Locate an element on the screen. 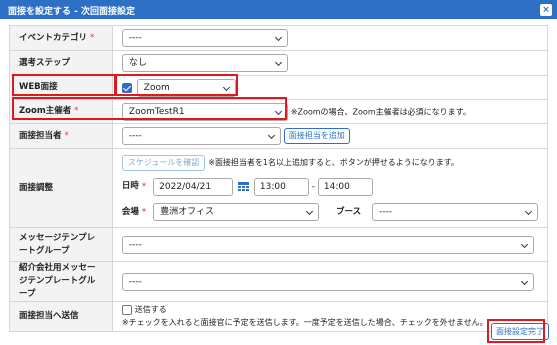 The image size is (557, 345). booth-label: ブース is located at coordinates (349, 212).